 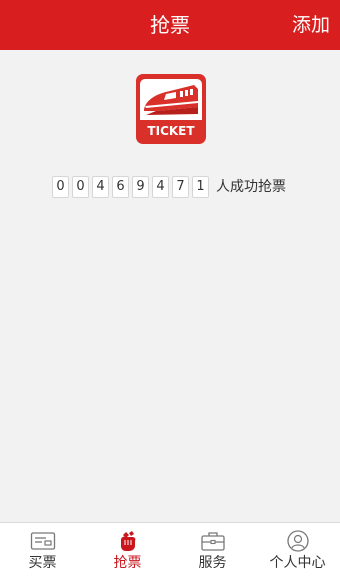 What do you see at coordinates (212, 563) in the screenshot?
I see `tab-label: 服务` at bounding box center [212, 563].